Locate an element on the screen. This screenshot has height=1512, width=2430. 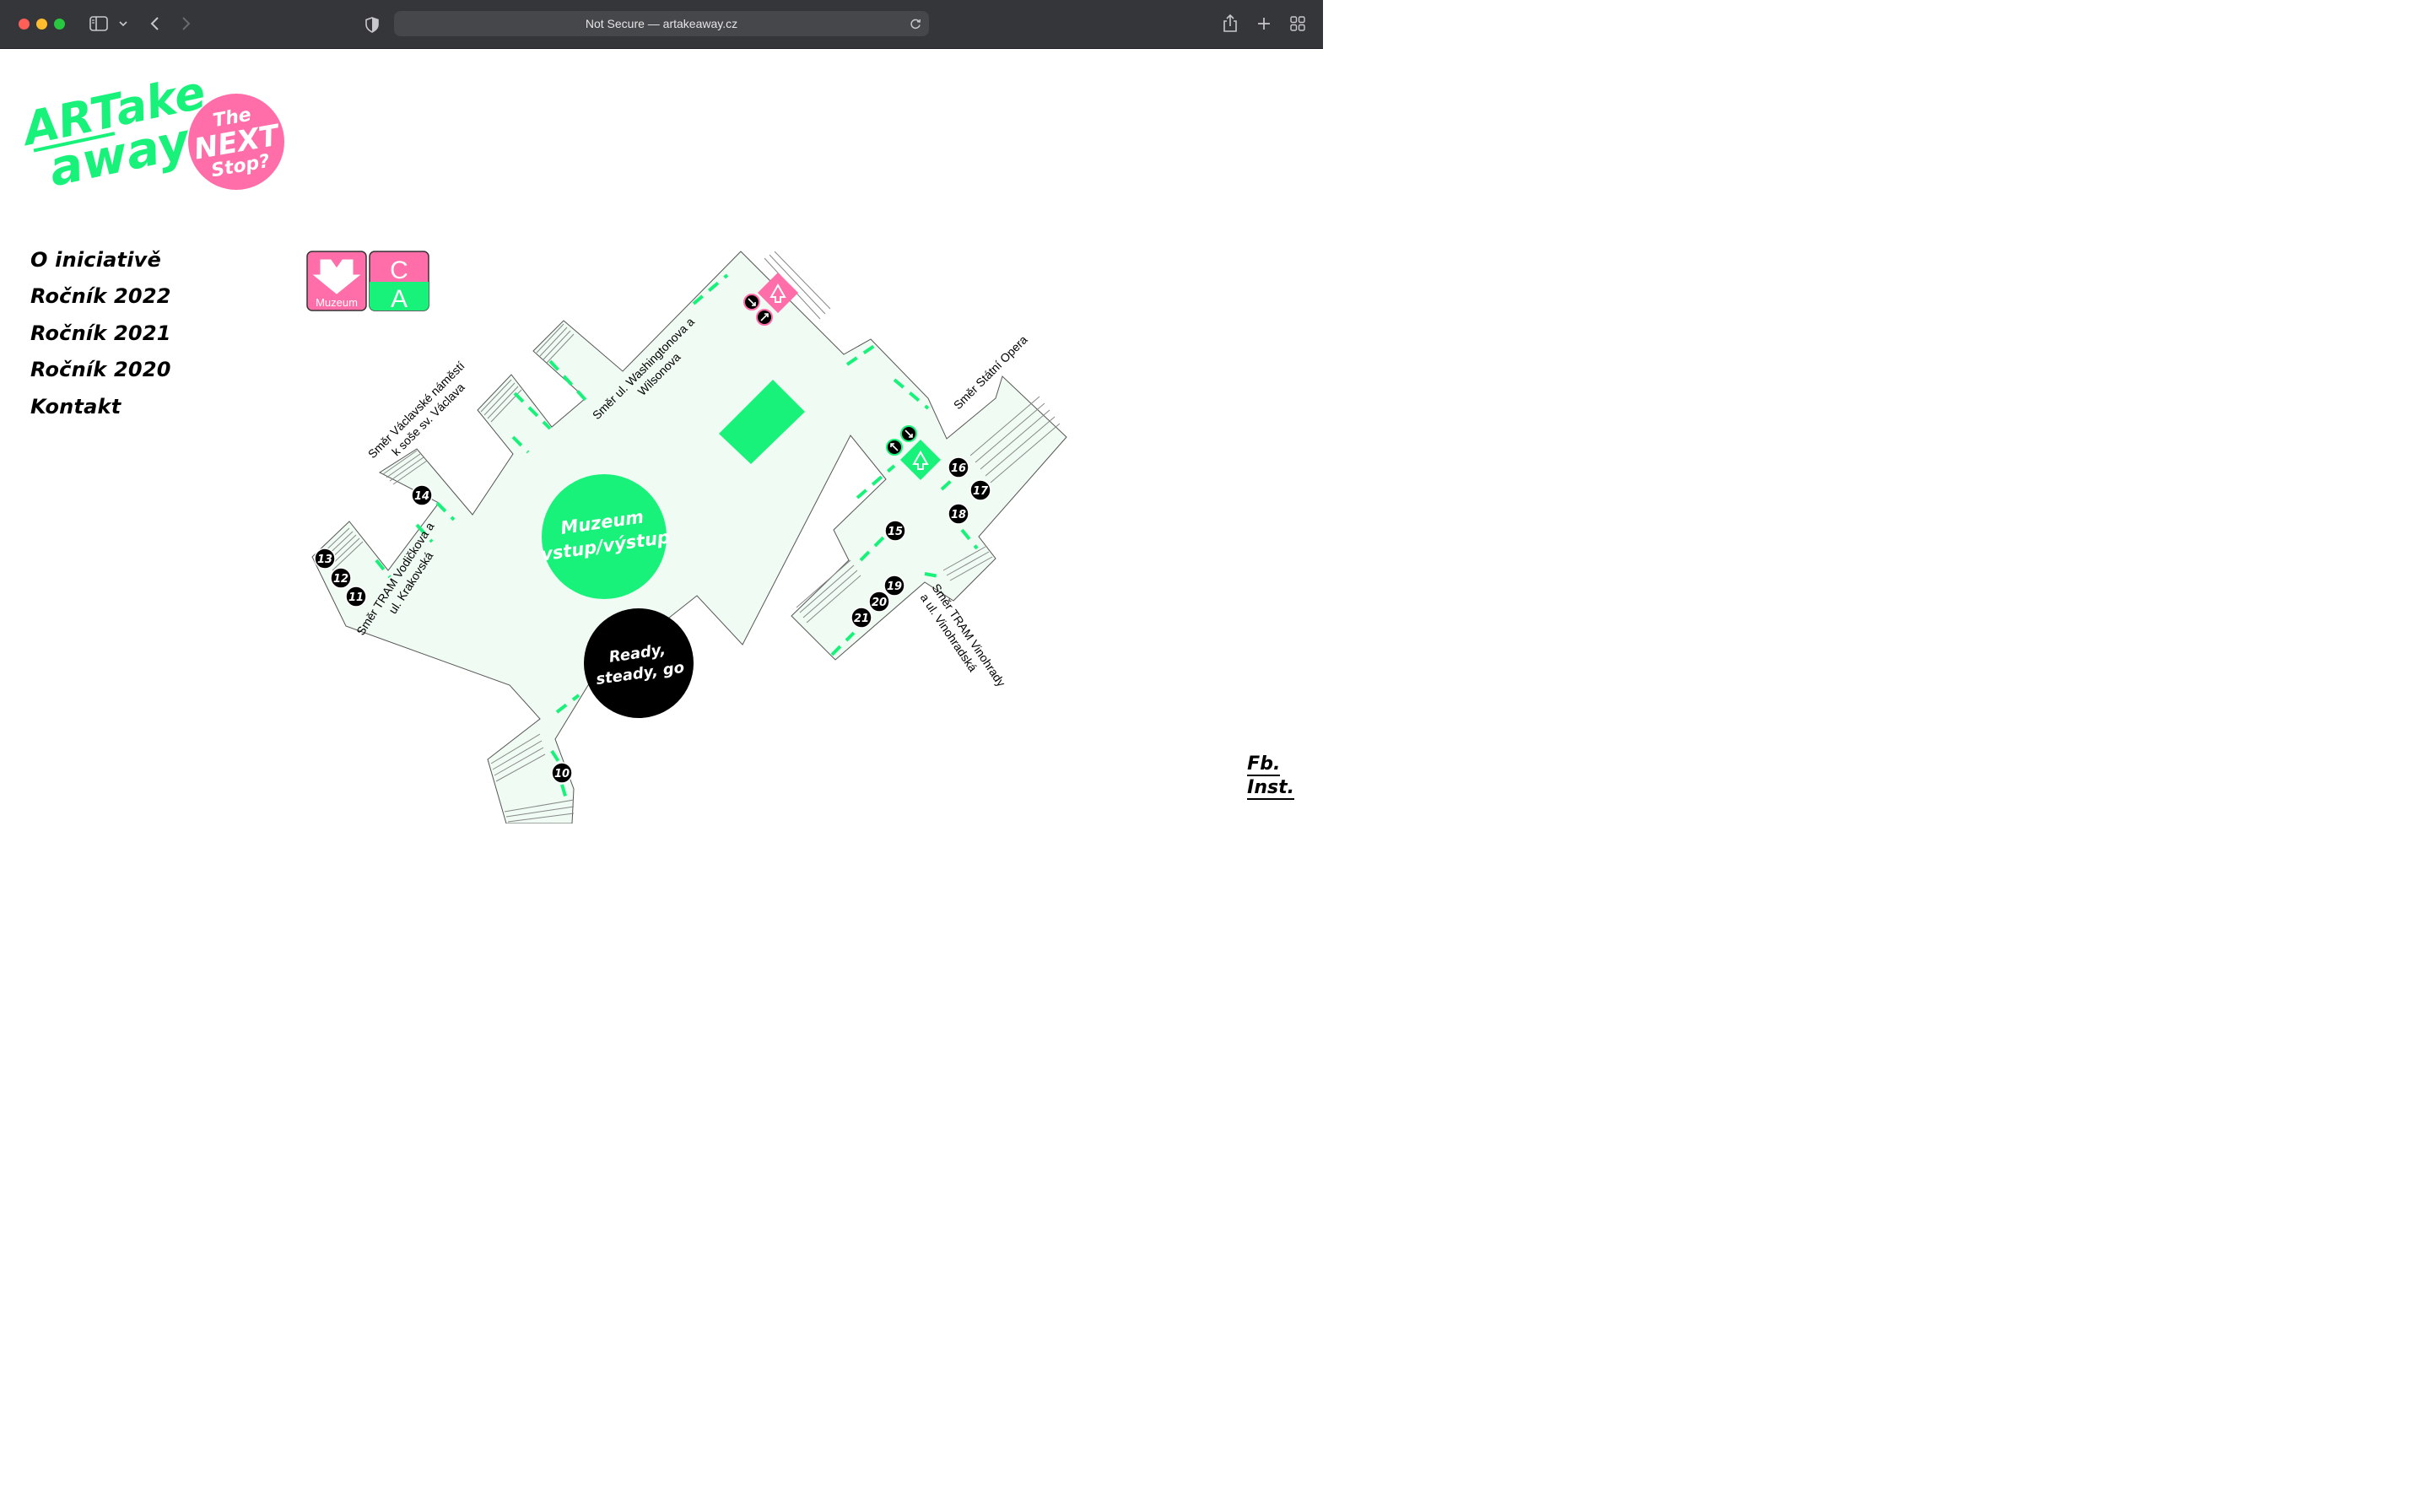
facebook-link: Fb. is located at coordinates (1270, 764).